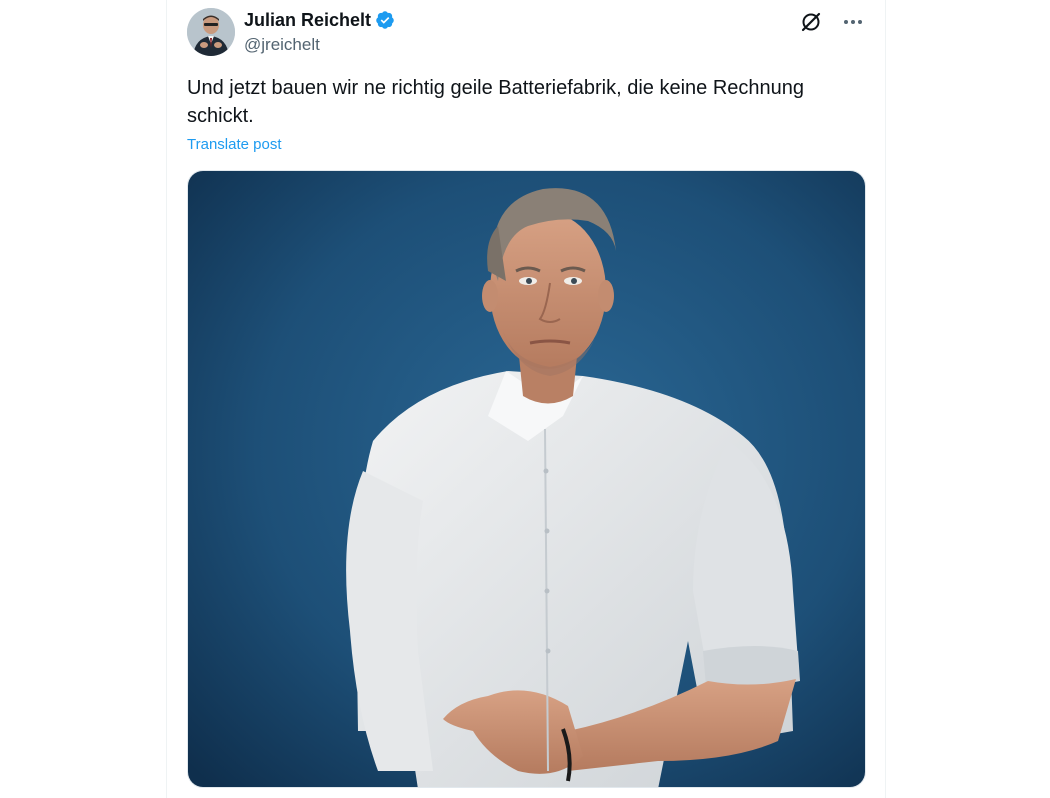 The height and width of the screenshot is (798, 1050). I want to click on author-name-block: Julian Reichelt @jreichelt, so click(319, 31).